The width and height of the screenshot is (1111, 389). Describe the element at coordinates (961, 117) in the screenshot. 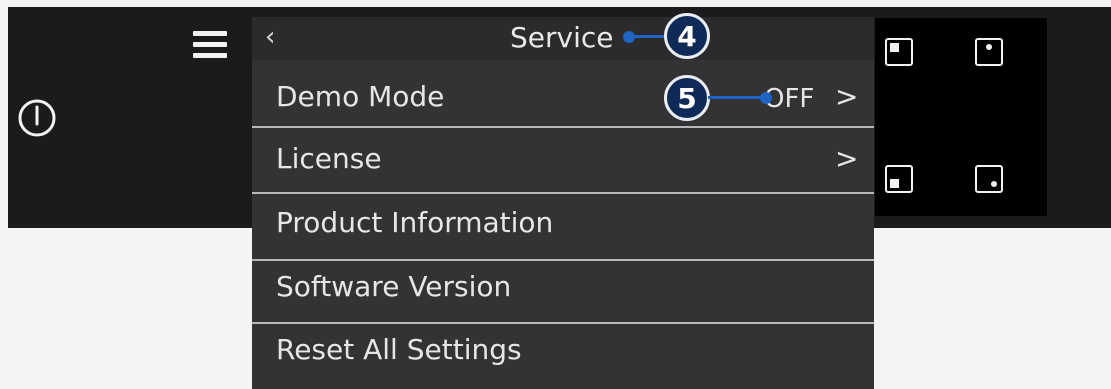

I see `layout-panel` at that location.